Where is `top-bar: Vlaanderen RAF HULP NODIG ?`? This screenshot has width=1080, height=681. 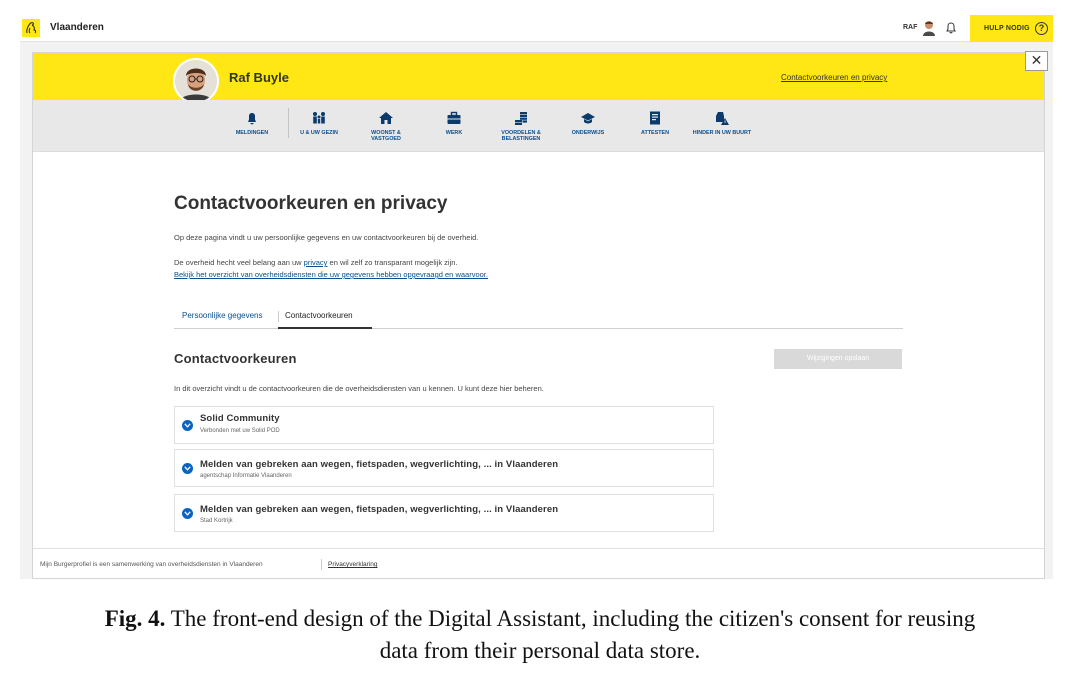
top-bar: Vlaanderen RAF HULP NODIG ? is located at coordinates (536, 28).